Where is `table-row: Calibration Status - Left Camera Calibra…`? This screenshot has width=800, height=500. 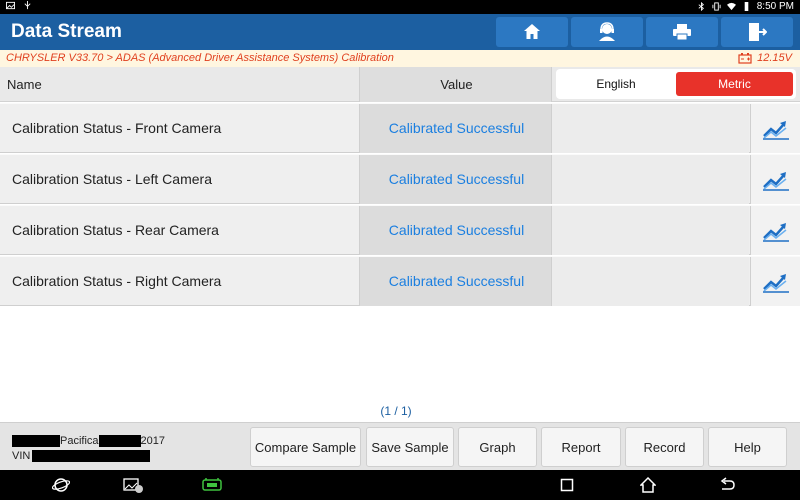 table-row: Calibration Status - Left Camera Calibra… is located at coordinates (400, 179).